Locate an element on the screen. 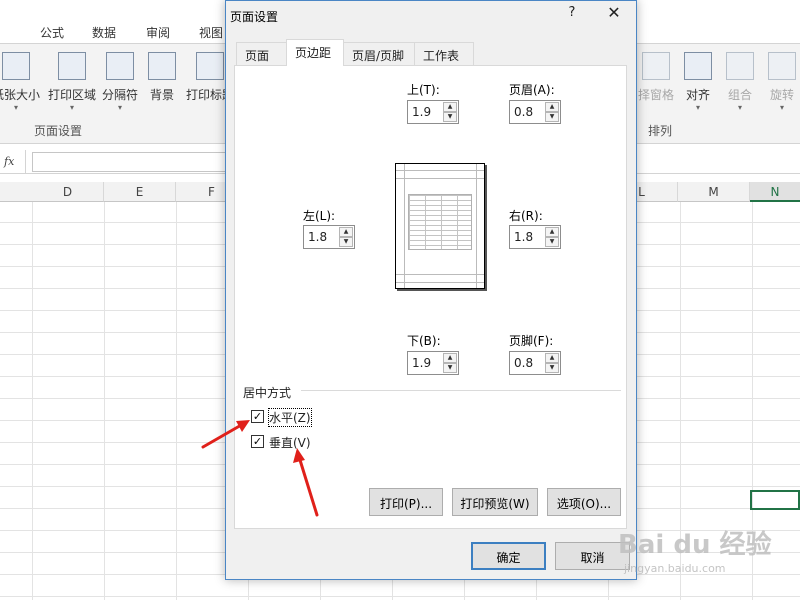  print-titles-icon is located at coordinates (210, 66).